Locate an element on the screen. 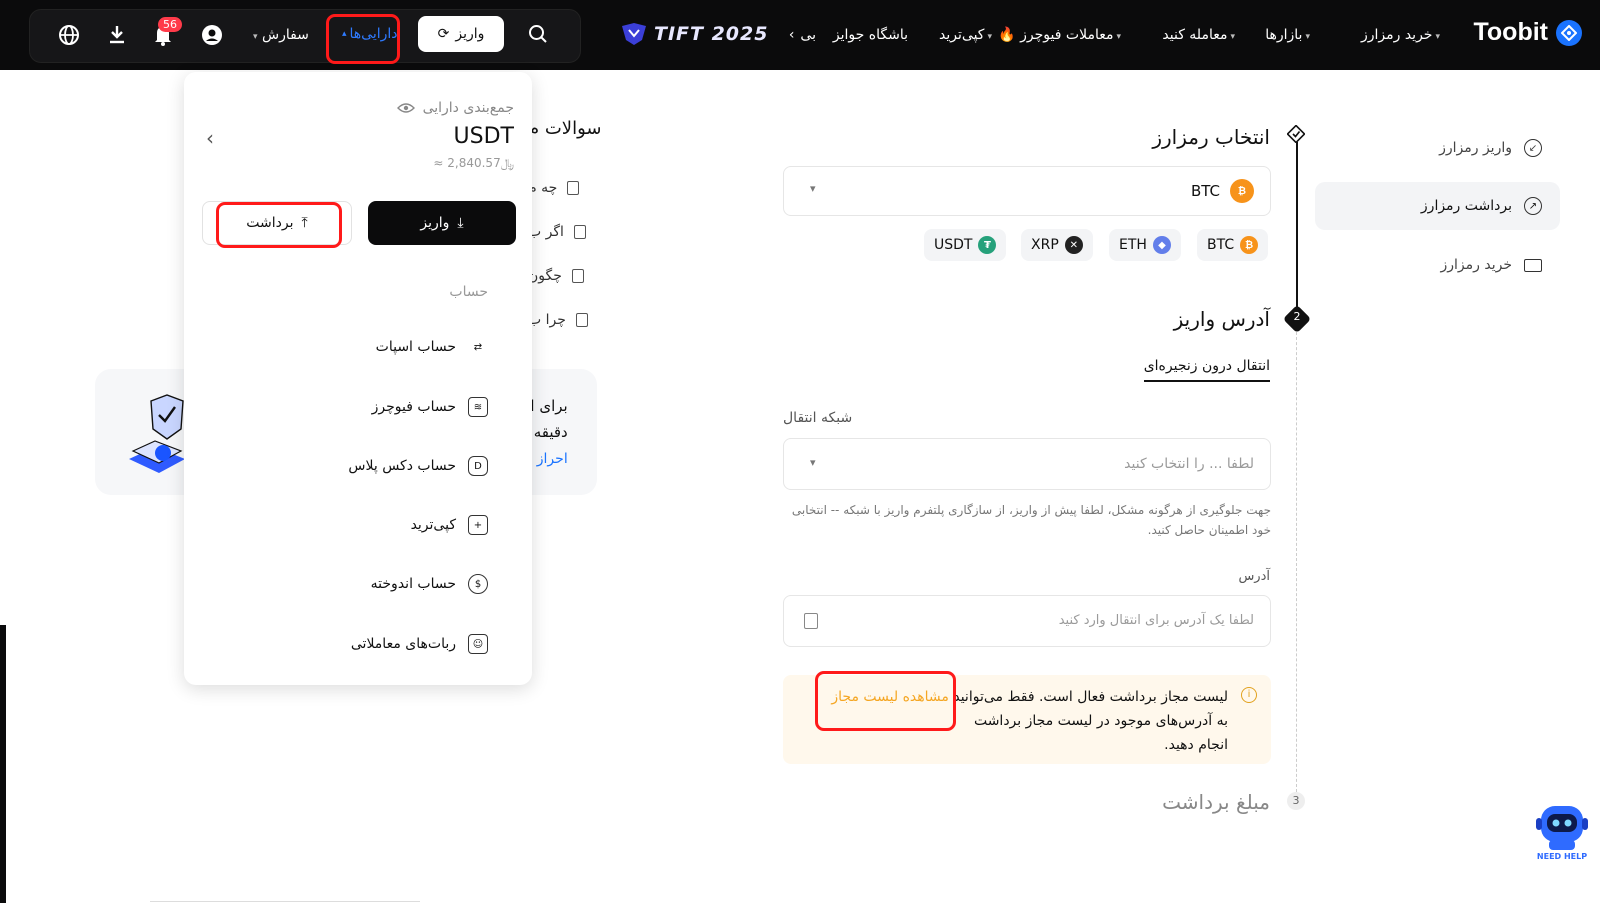 This screenshot has width=1600, height=903. network-placeholder: لطفا ... را انتخاب کنید is located at coordinates (1189, 464).